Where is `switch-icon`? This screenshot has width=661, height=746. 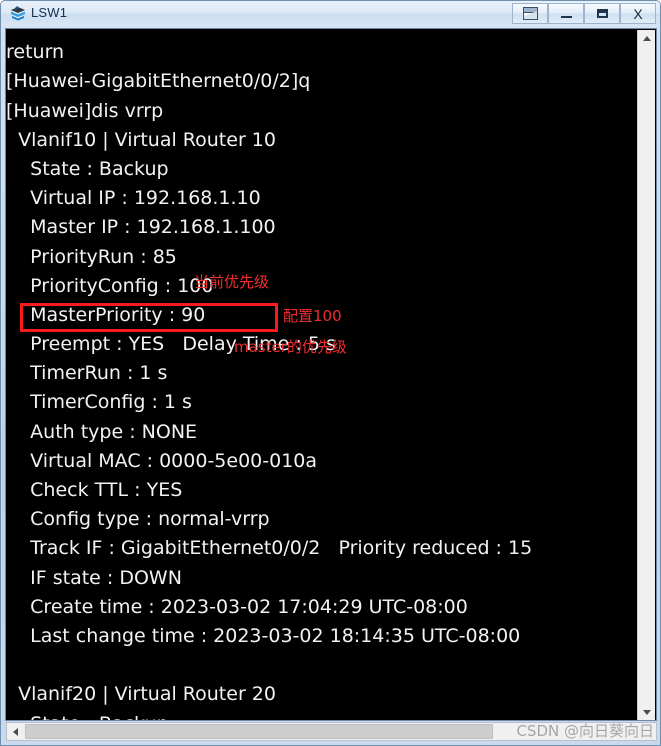
switch-icon is located at coordinates (18, 14).